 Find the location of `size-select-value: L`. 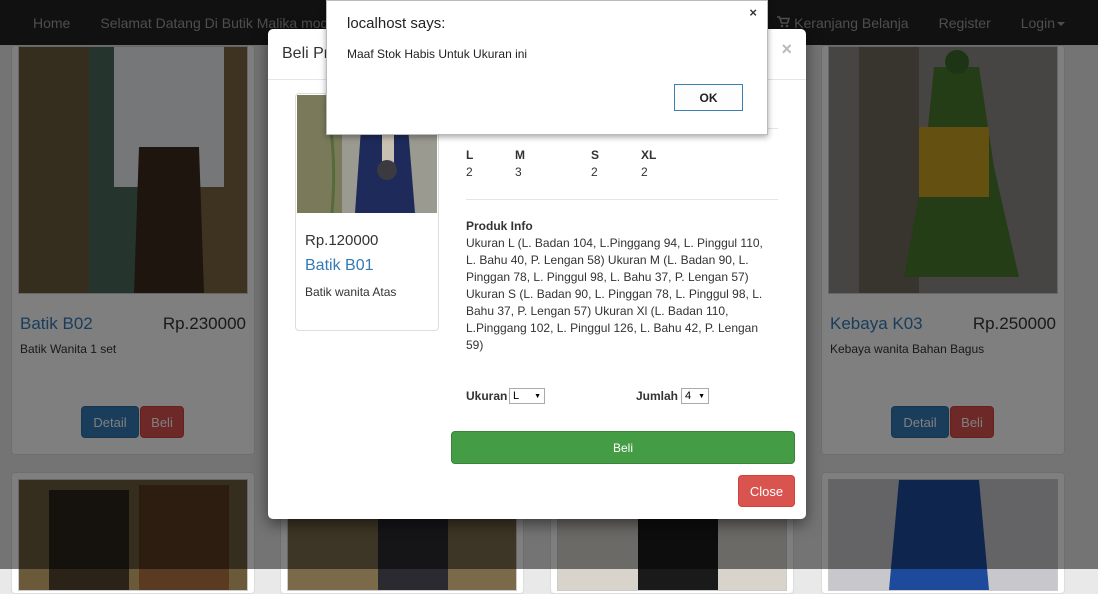

size-select-value: L is located at coordinates (516, 396).